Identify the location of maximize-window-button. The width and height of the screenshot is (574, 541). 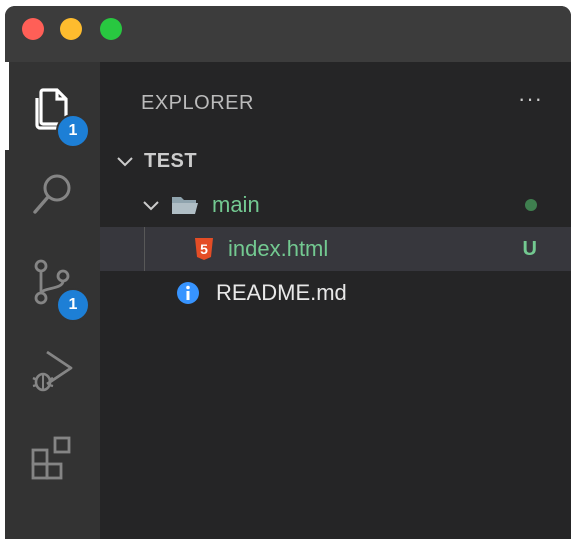
(111, 29).